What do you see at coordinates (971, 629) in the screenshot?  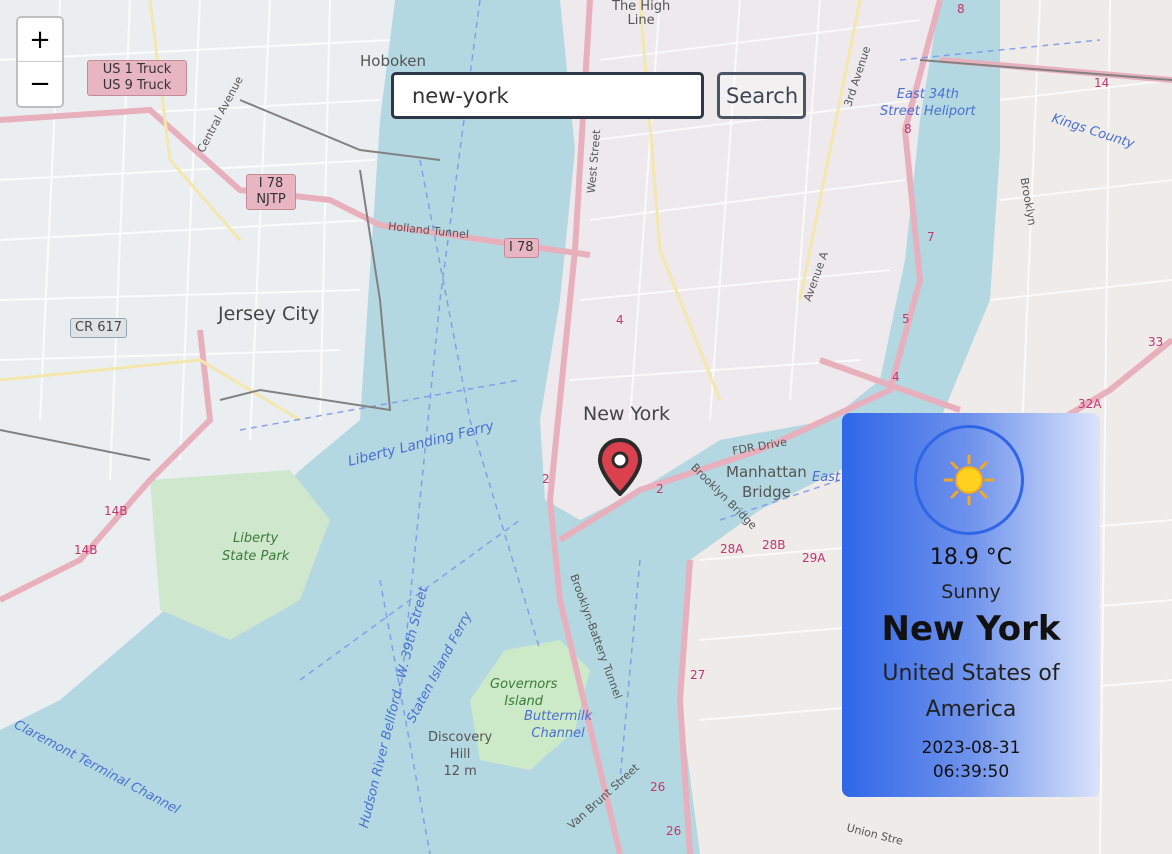 I see `city-name: New York` at bounding box center [971, 629].